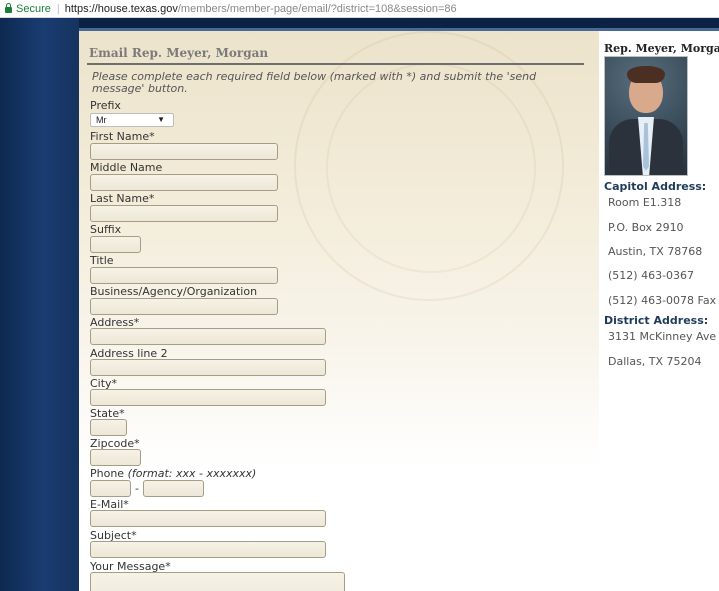 This screenshot has width=719, height=591. What do you see at coordinates (115, 457) in the screenshot?
I see `zipcode-input` at bounding box center [115, 457].